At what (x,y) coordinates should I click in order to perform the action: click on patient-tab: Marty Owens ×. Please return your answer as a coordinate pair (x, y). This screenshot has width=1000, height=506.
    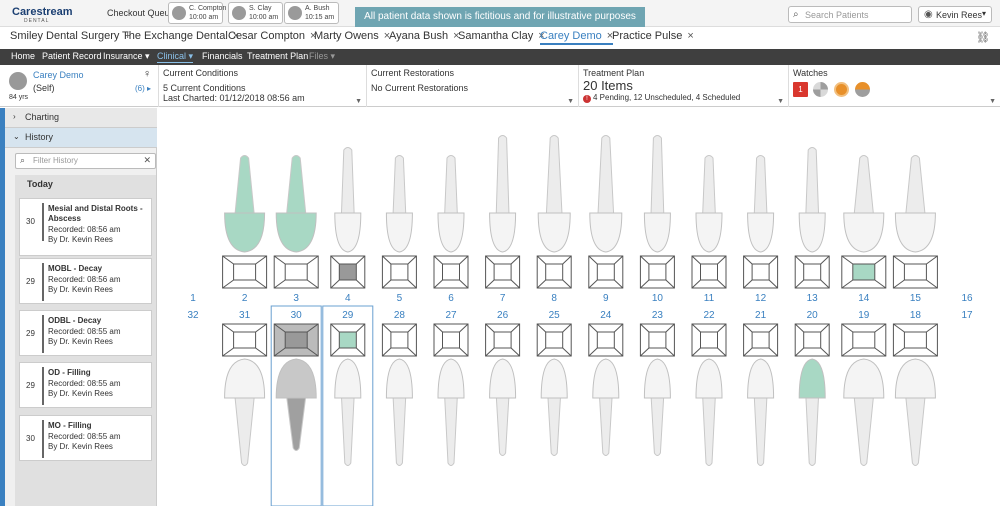
    Looking at the image, I should click on (352, 36).